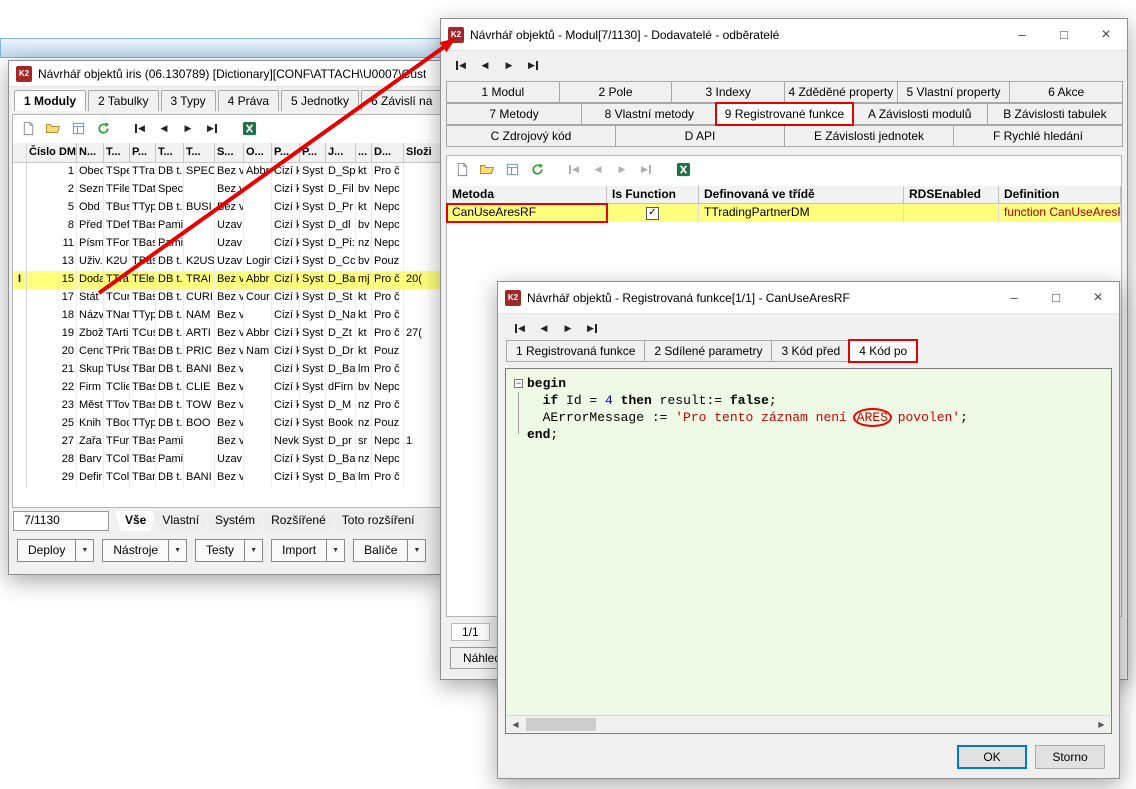 This screenshot has height=789, width=1136. I want to click on cell: TRAI, so click(199, 280).